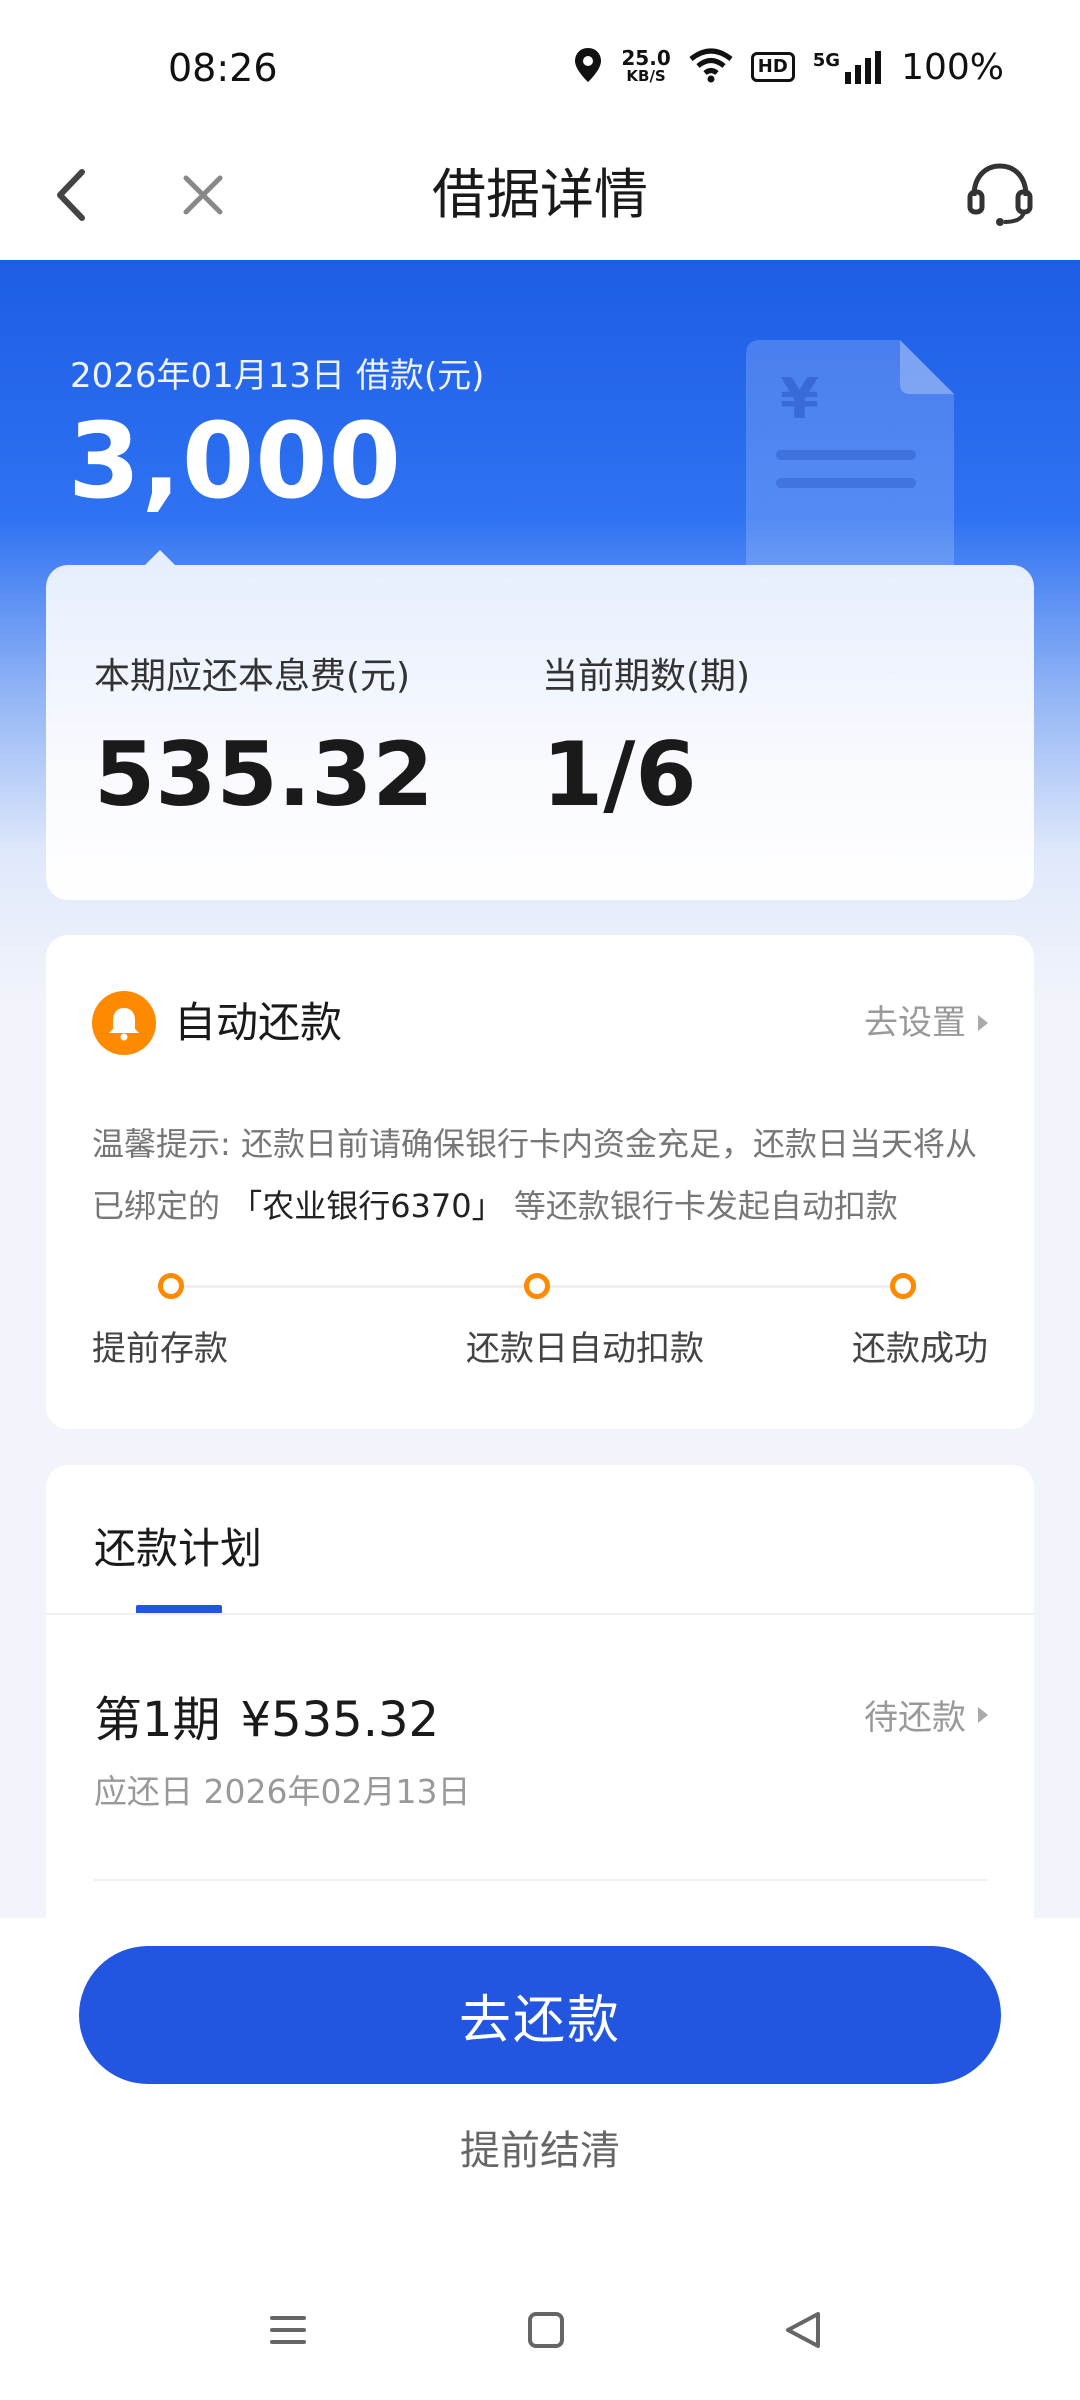  Describe the element at coordinates (367, 1206) in the screenshot. I see `bound-bank-card: 「农业银行6370」` at that location.